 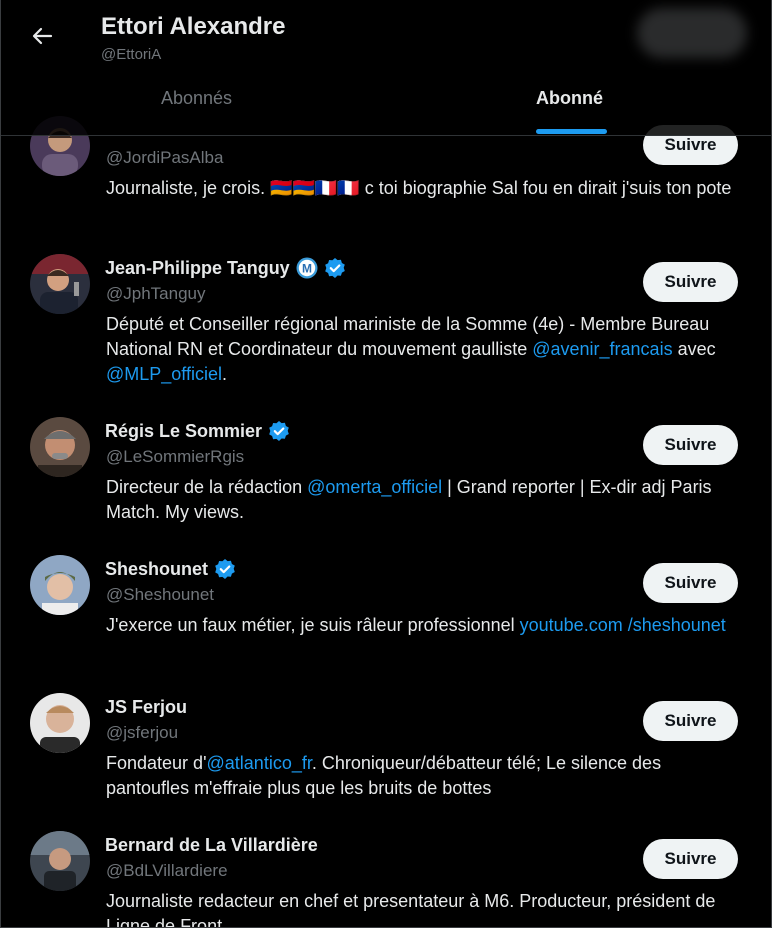 I want to click on user-handle: @JordiPasAlba, so click(x=165, y=157).